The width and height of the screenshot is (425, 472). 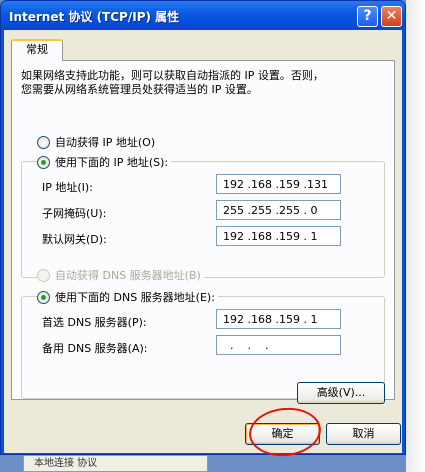 I want to click on alternate-dns-input: . . ., so click(x=278, y=345).